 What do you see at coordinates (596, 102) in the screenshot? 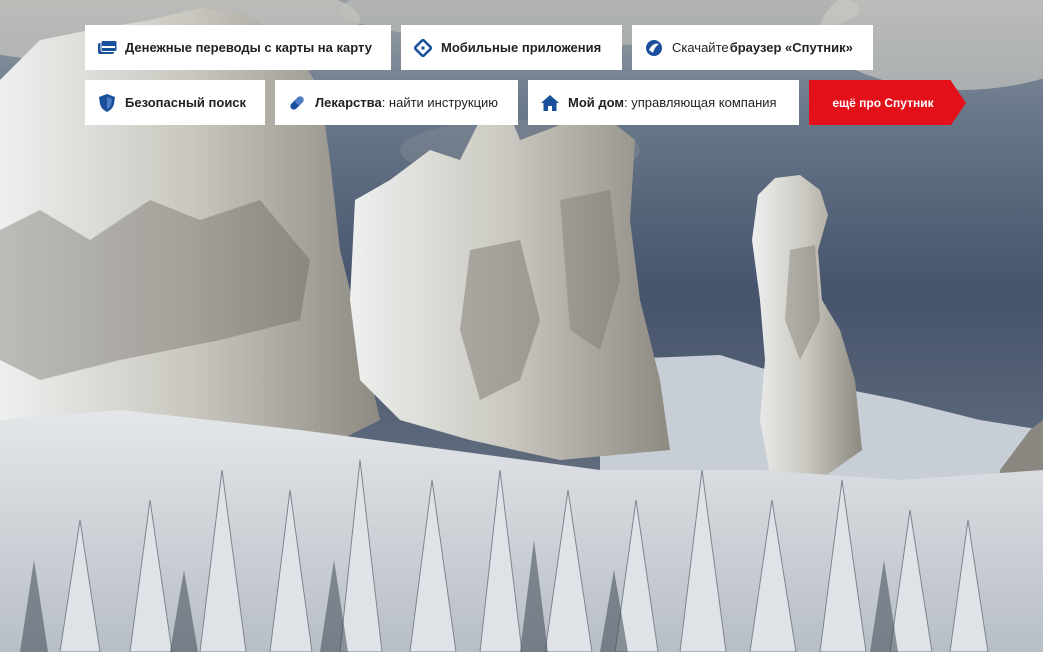
I see `my-home-bold: Мой дом` at bounding box center [596, 102].